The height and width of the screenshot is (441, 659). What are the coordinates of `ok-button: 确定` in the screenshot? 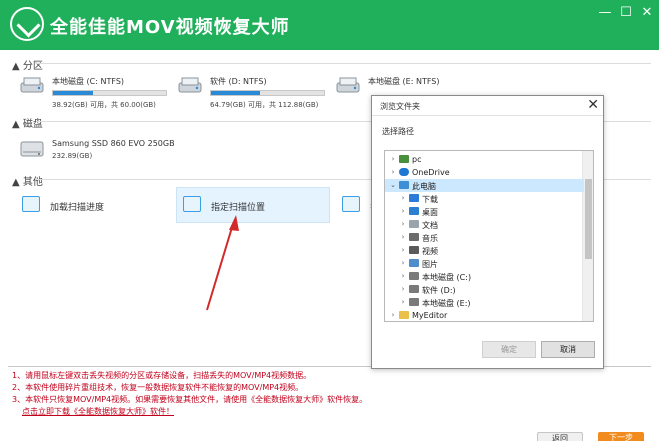 It's located at (509, 349).